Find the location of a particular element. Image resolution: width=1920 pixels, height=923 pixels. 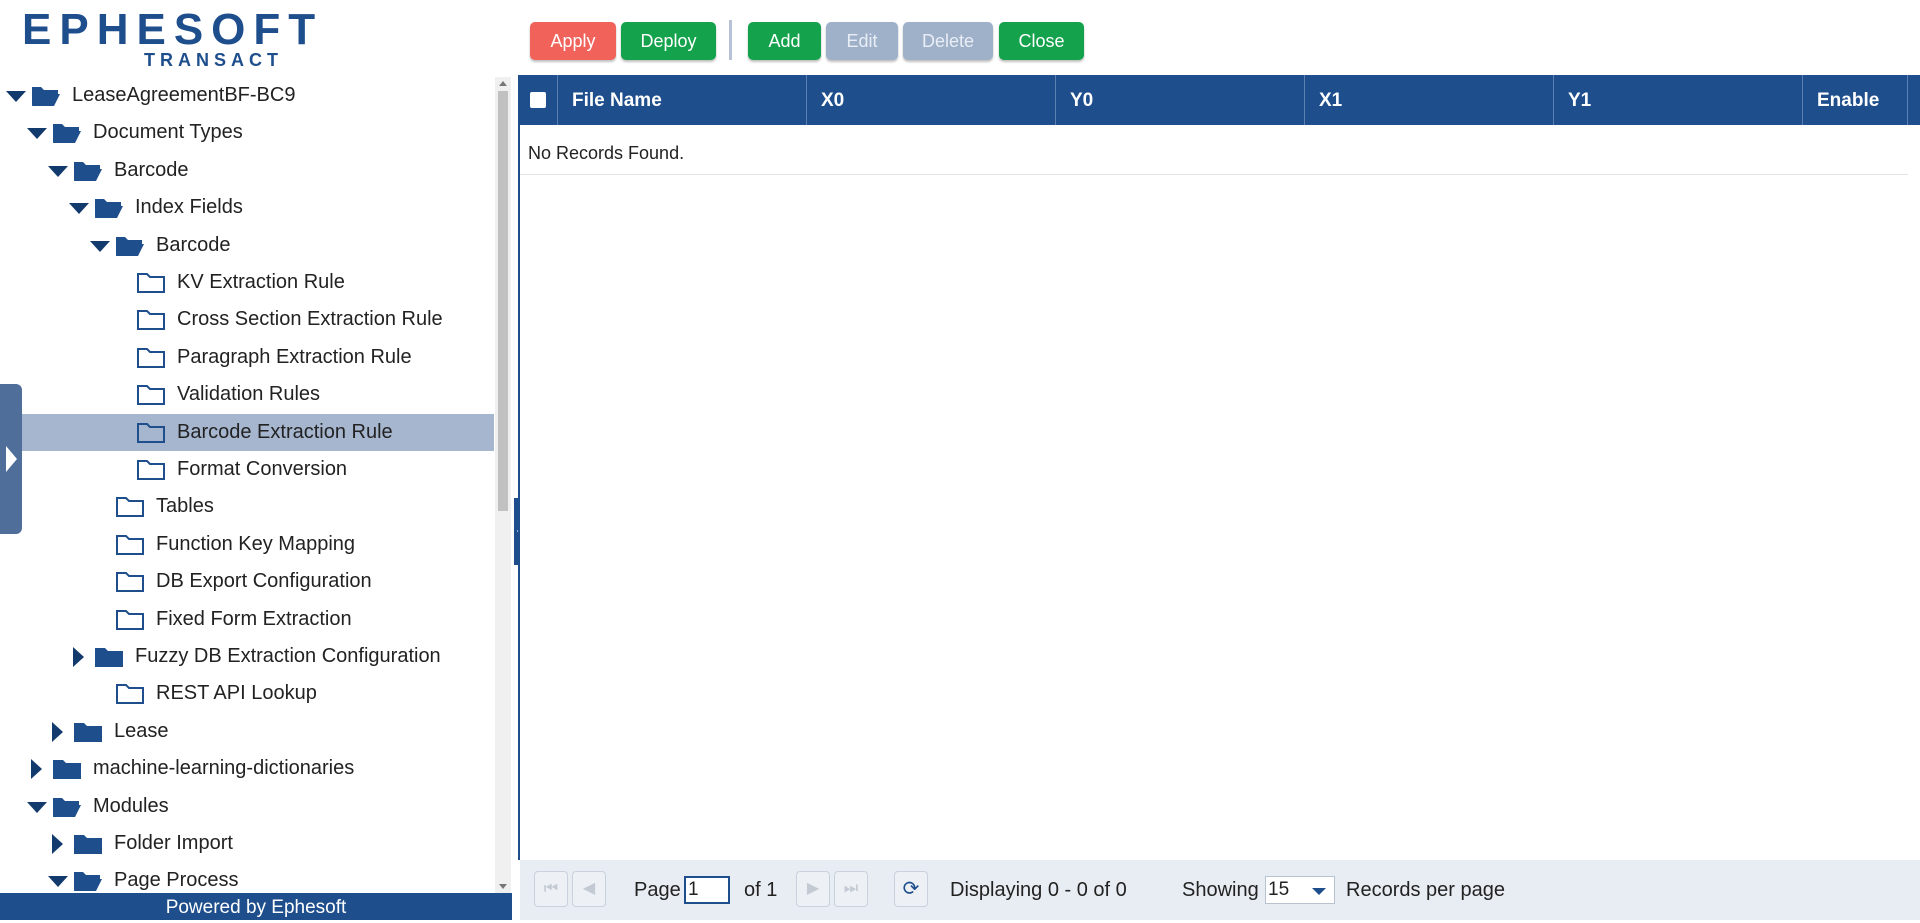

column-header-enable: Enable is located at coordinates (1855, 100).